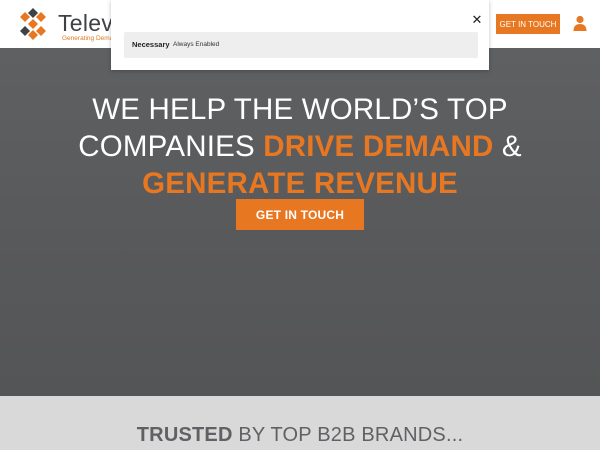  I want to click on logo-tagline: Generating Dema, so click(88, 38).